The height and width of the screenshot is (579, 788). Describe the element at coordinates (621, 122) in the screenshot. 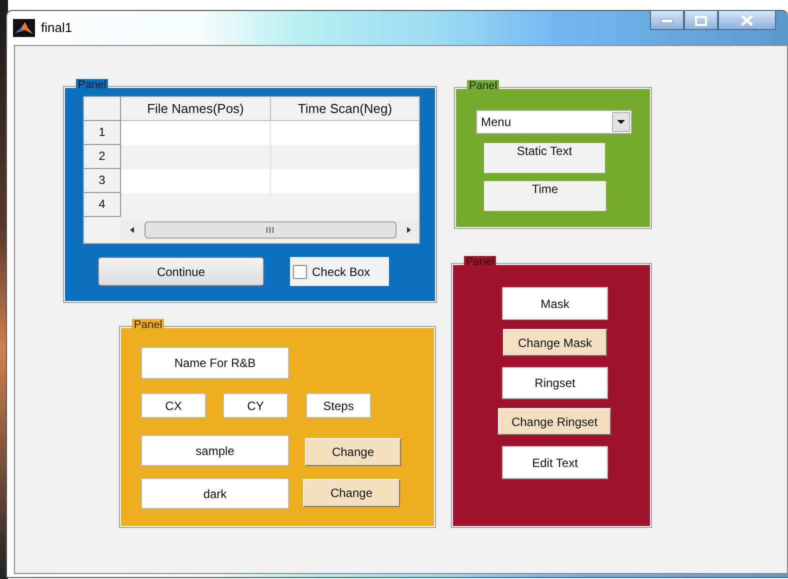

I see `caret-icon` at that location.